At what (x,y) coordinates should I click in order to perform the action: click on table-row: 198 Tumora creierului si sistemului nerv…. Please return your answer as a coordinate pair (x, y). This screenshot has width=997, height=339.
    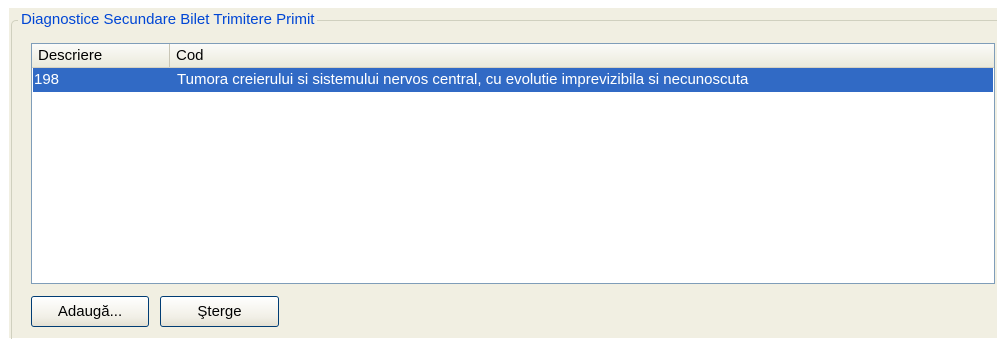
    Looking at the image, I should click on (513, 80).